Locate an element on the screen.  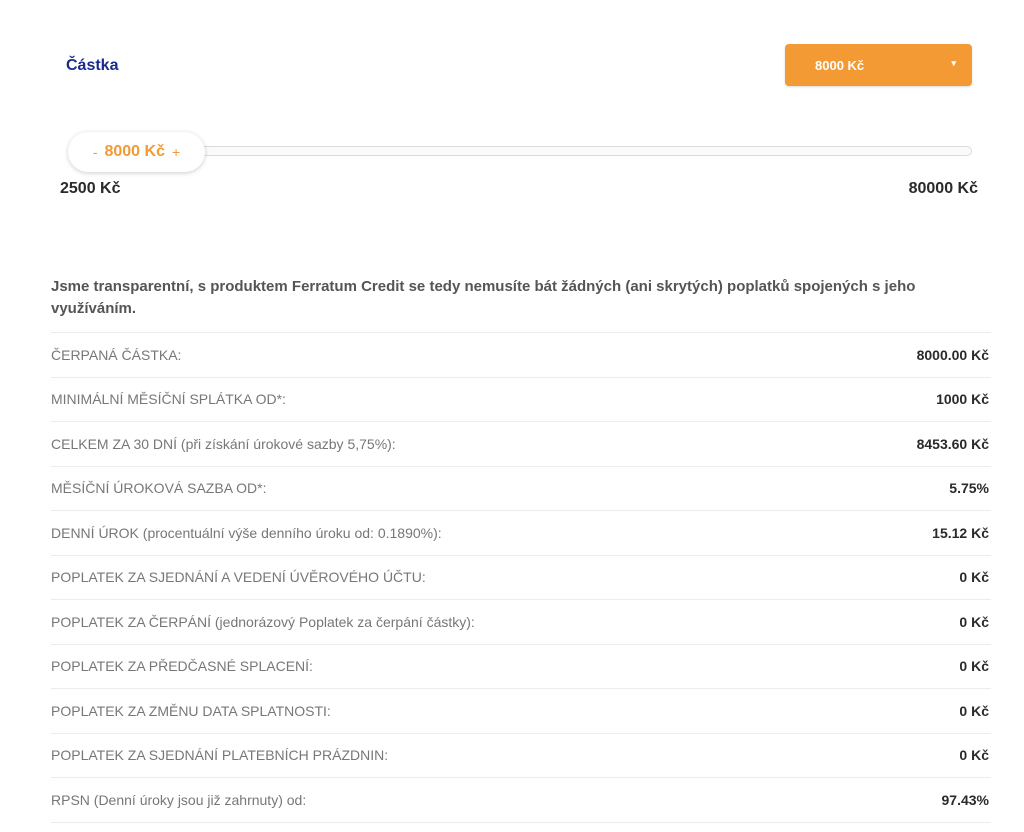
fee-row: ČERPANÁ ČÁSTKA: 8000.00 Kč is located at coordinates (521, 354).